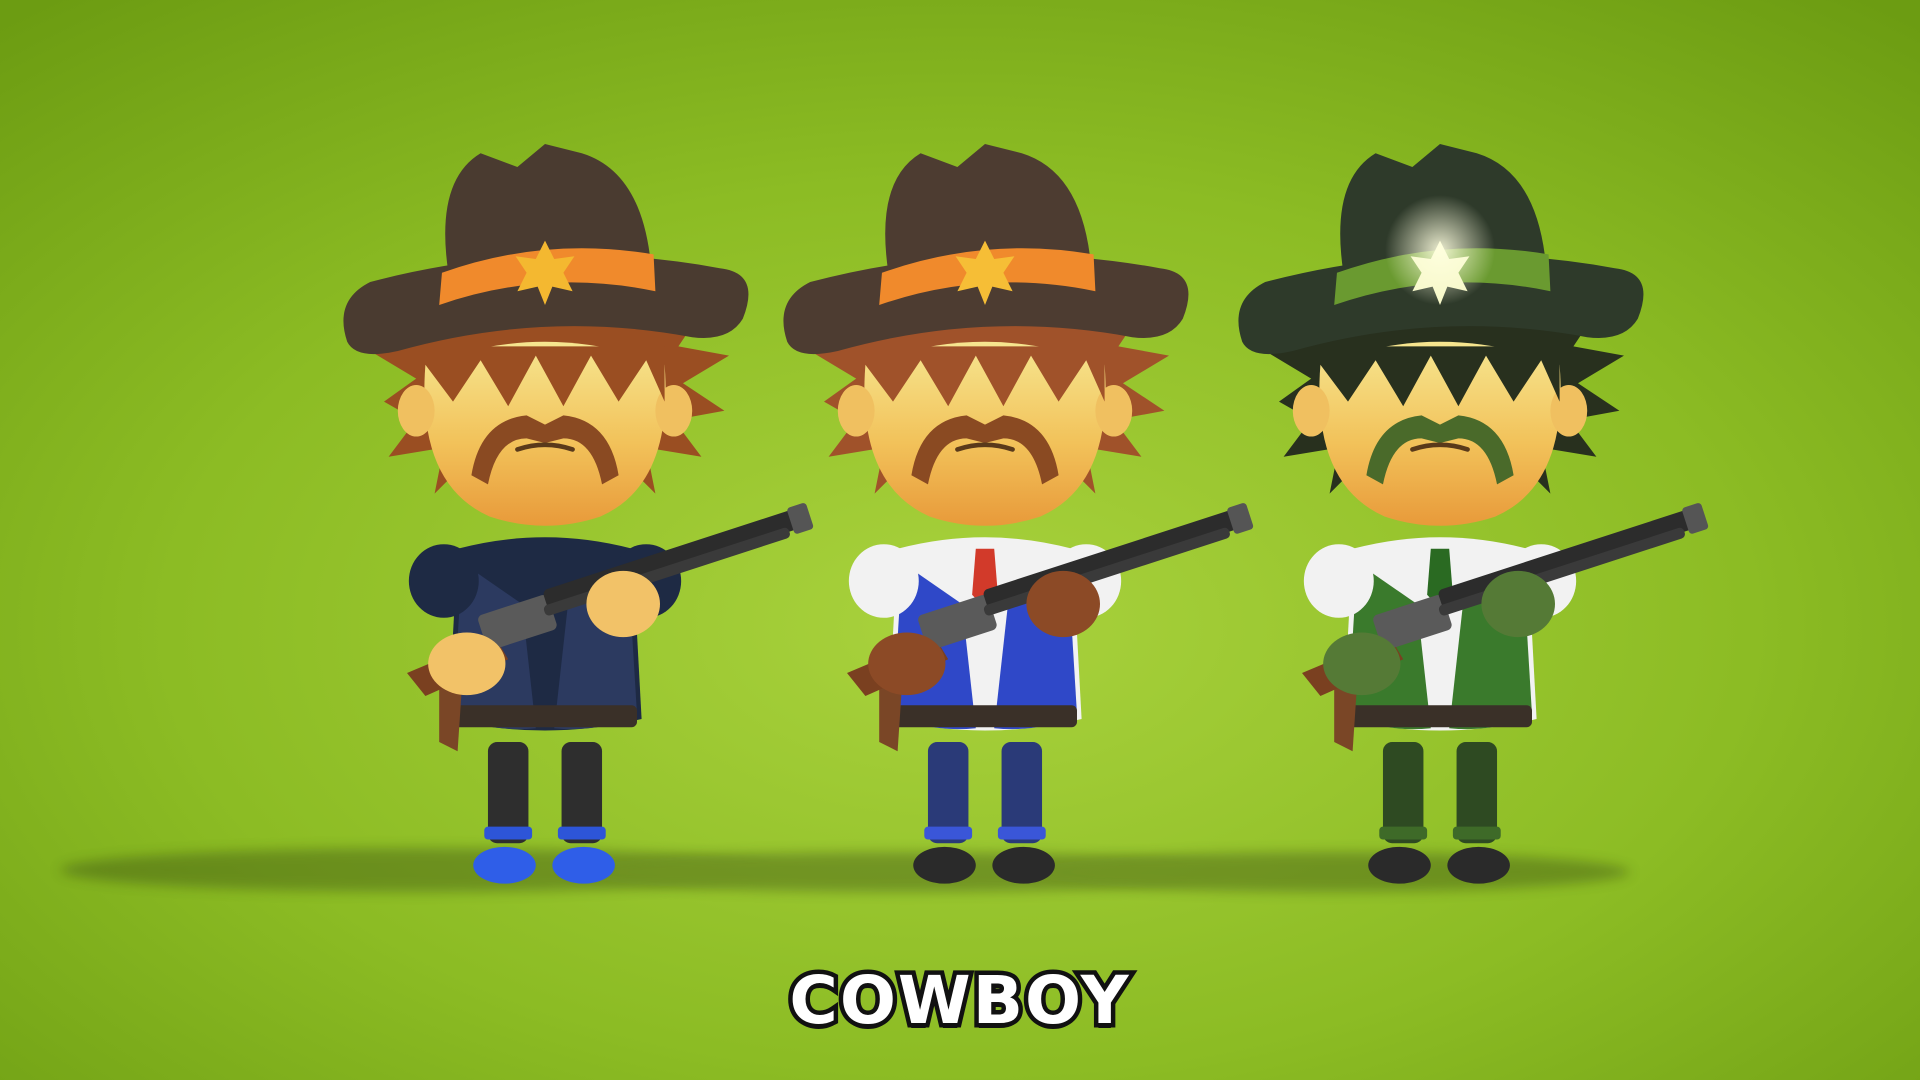 The width and height of the screenshot is (1920, 1080). I want to click on badge-glow, so click(1440, 250).